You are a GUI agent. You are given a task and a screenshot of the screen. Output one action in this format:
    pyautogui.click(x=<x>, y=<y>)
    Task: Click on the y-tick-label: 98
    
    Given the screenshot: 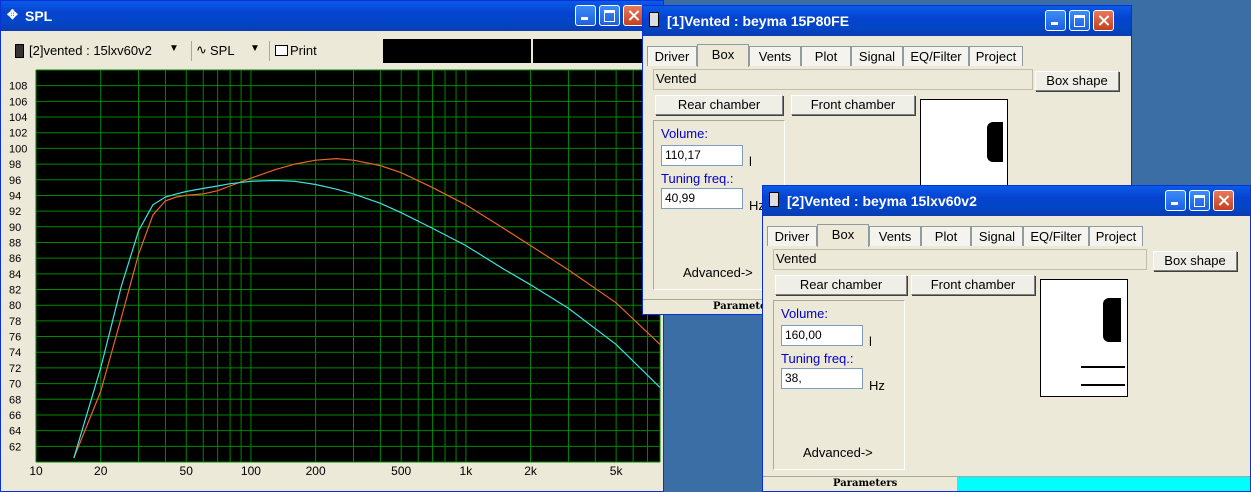 What is the action you would take?
    pyautogui.click(x=15, y=165)
    